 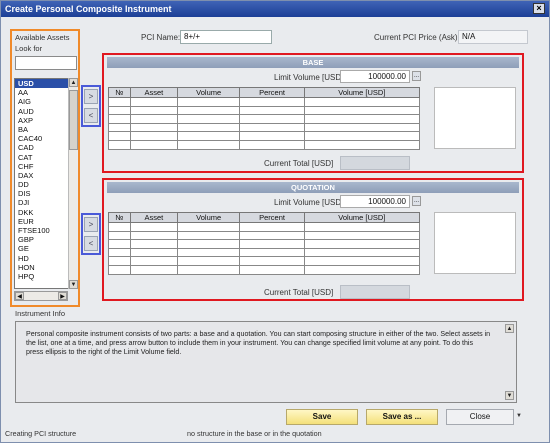 I want to click on asset-list-item: DKK, so click(x=45, y=212).